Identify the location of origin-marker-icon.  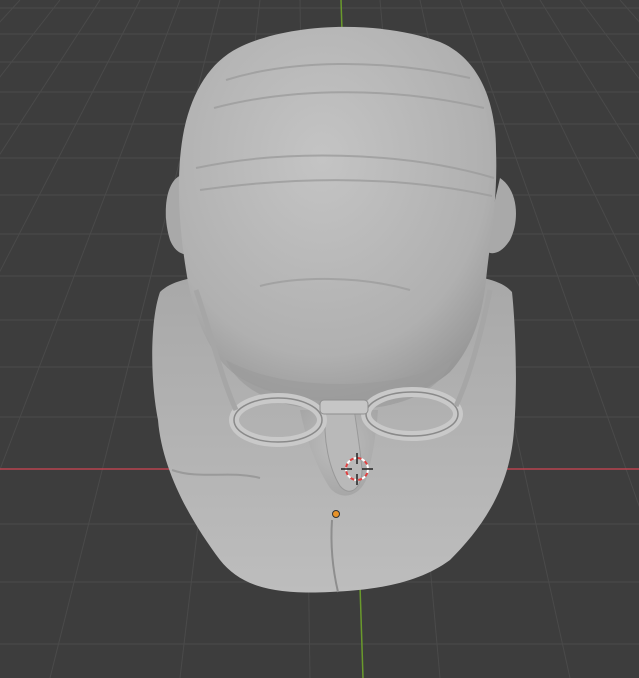
(336, 514).